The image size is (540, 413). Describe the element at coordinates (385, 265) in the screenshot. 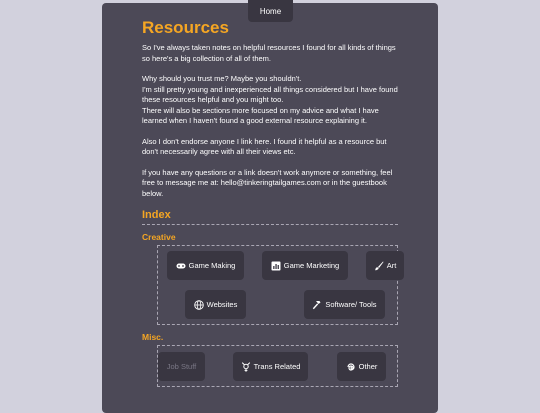

I see `art-button: Art` at that location.